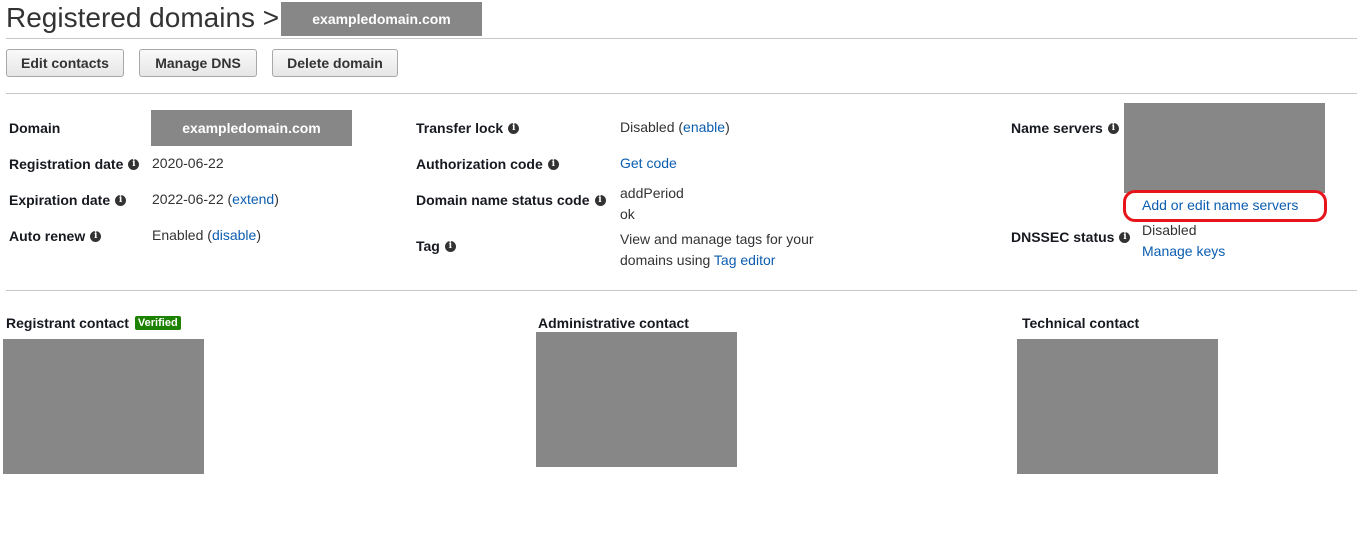  I want to click on domain-label: Domain, so click(35, 128).